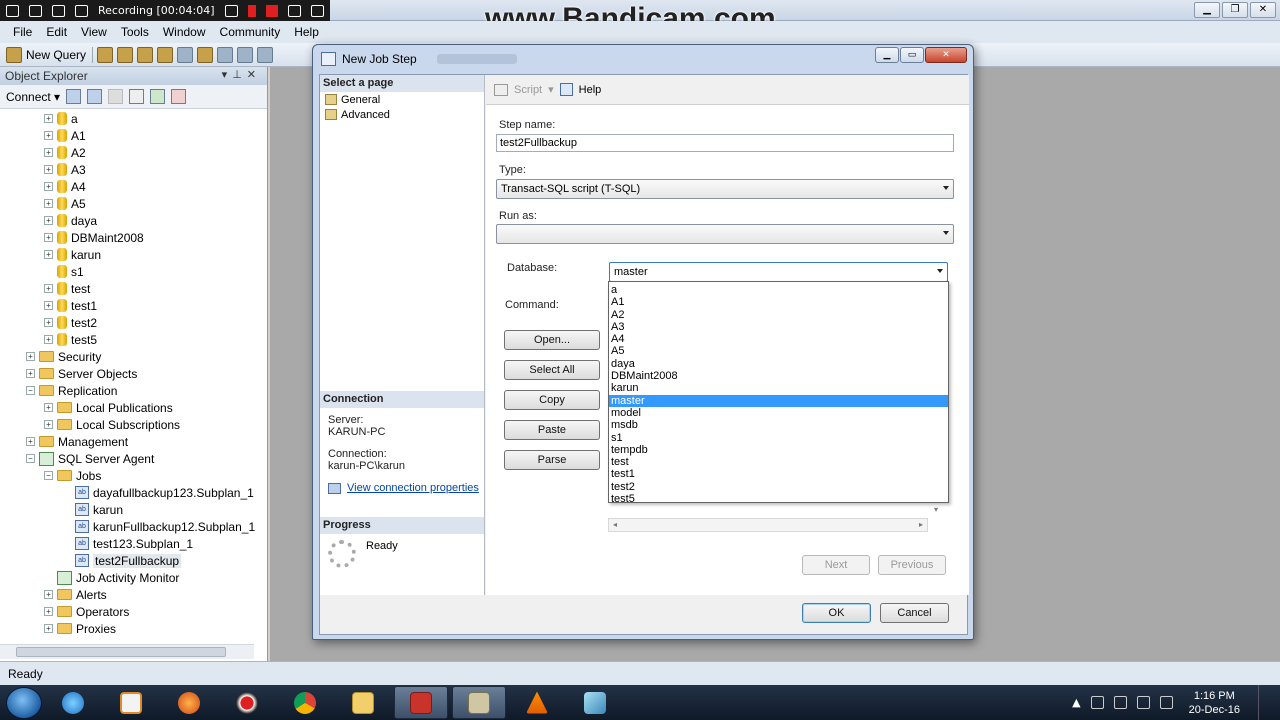 The width and height of the screenshot is (1280, 720). I want to click on taskbar-bandicam, so click(247, 702).